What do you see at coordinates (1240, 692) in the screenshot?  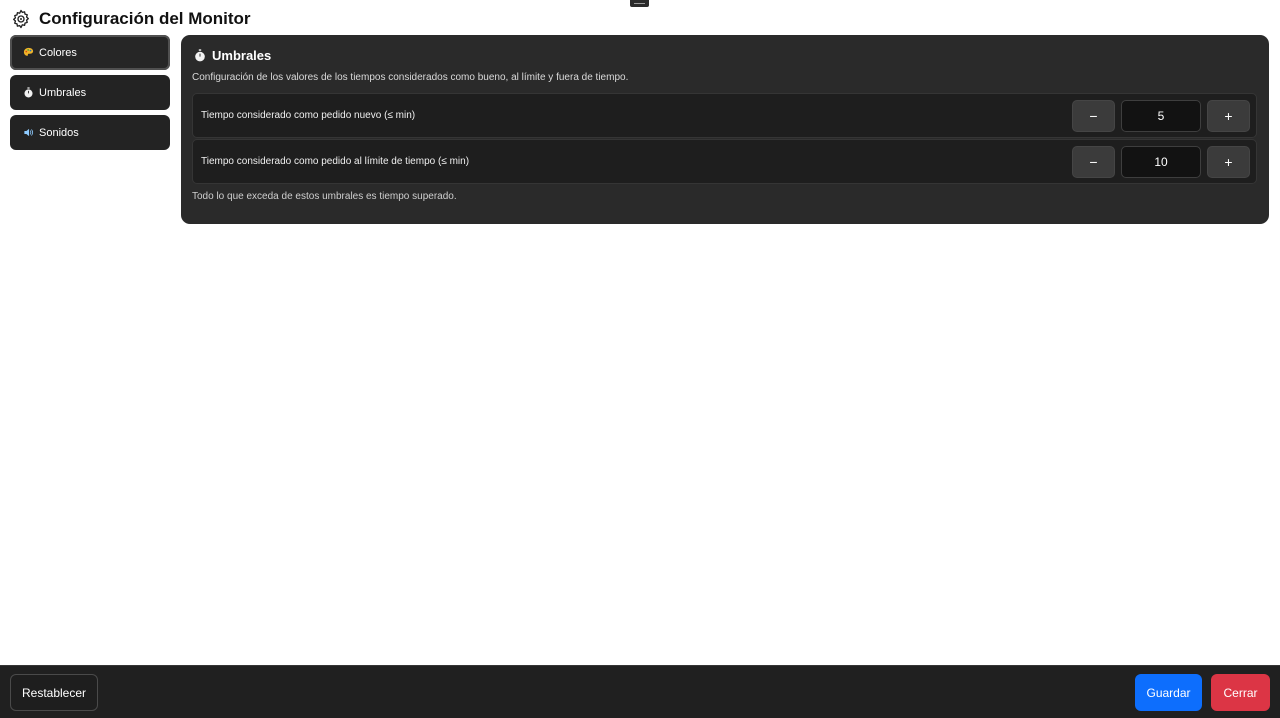 I see `close-button: Cerrar` at bounding box center [1240, 692].